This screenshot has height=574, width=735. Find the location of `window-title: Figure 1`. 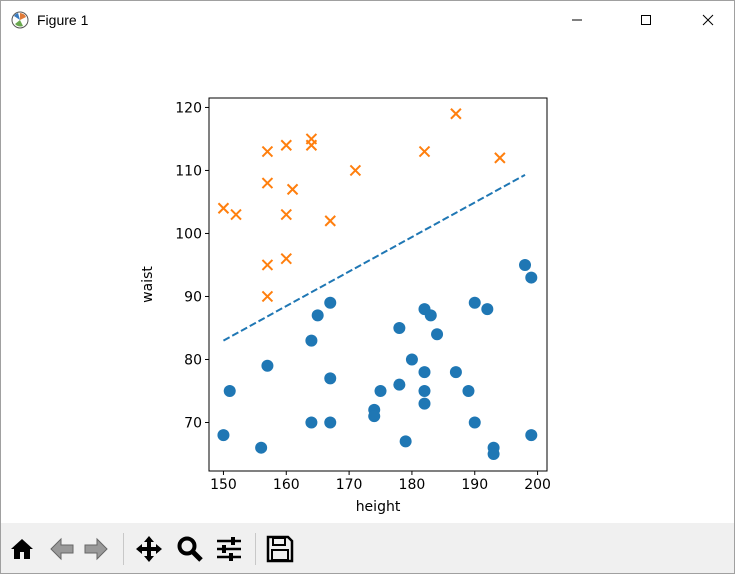

window-title: Figure 1 is located at coordinates (63, 20).